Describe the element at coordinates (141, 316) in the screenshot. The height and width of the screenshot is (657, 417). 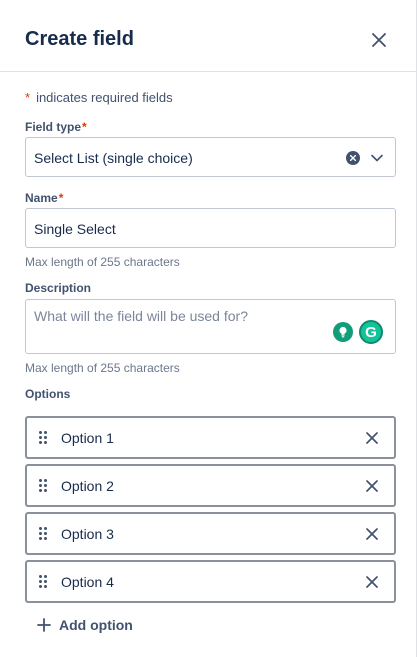
I see `description-placeholder: What will the field will be used for?` at that location.